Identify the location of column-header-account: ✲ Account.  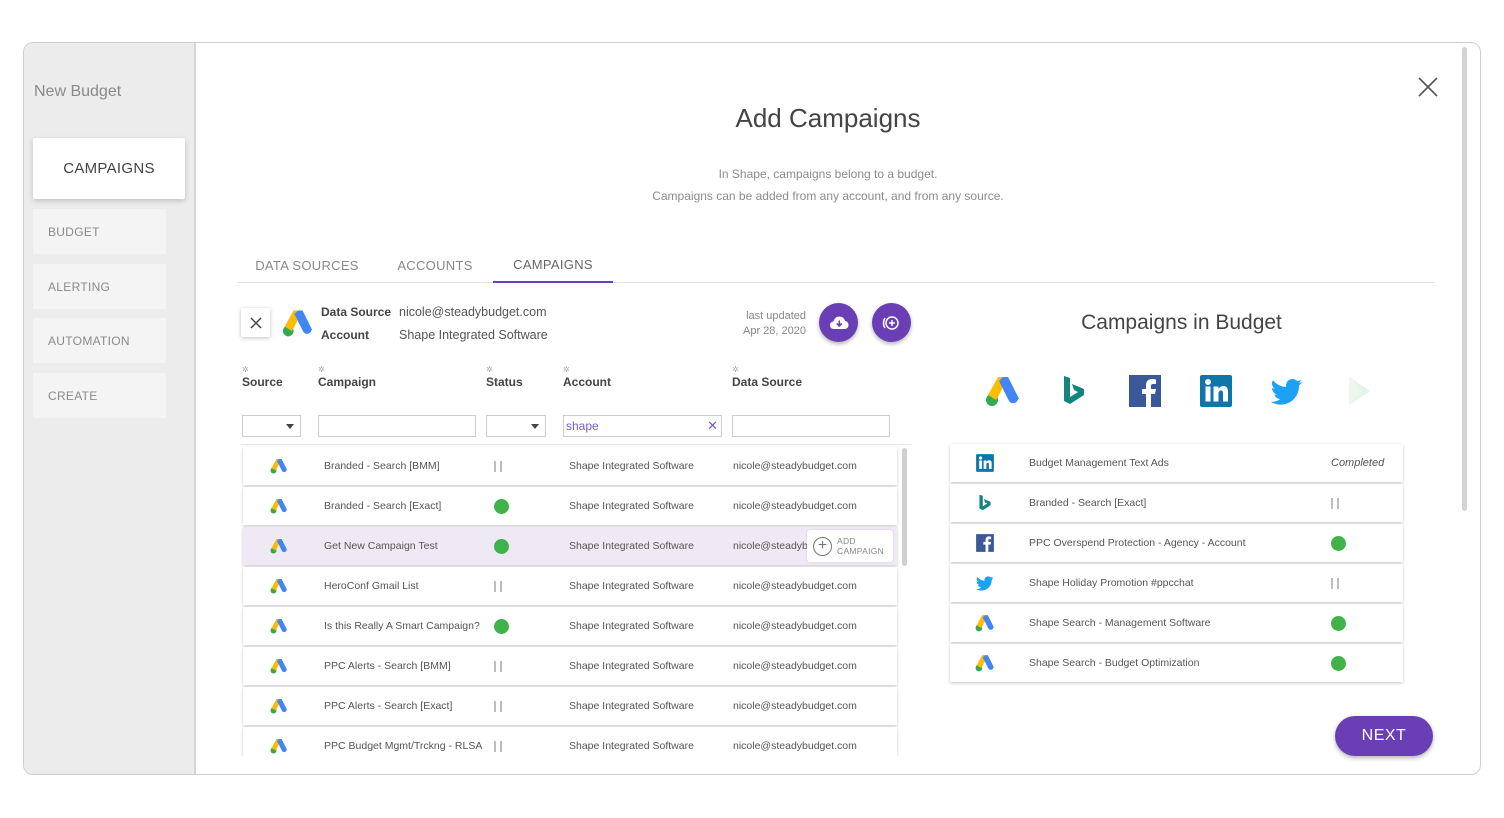
(587, 377).